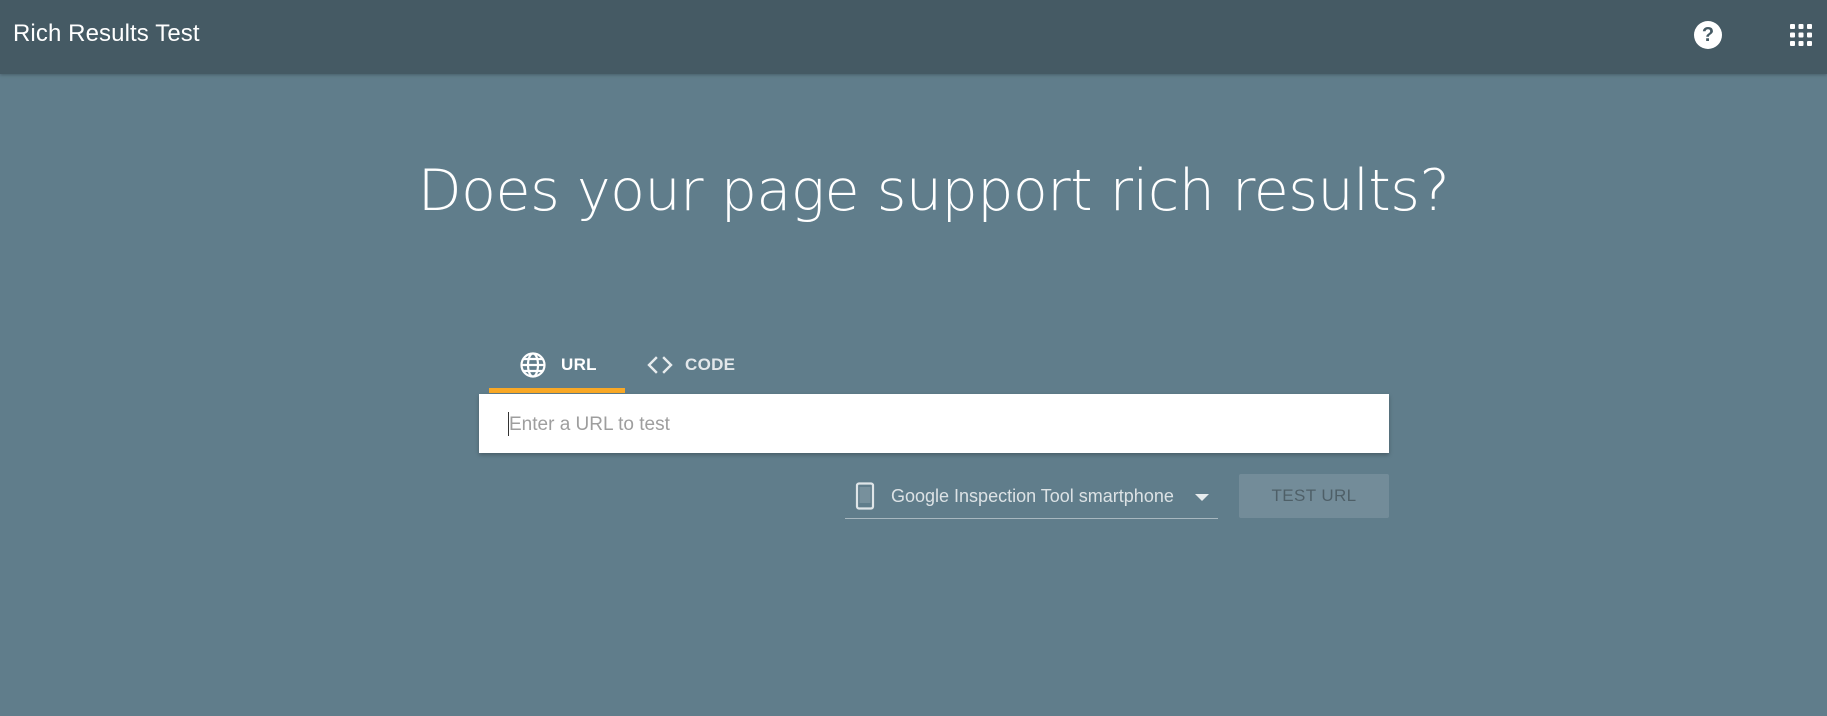 Image resolution: width=1827 pixels, height=716 pixels. Describe the element at coordinates (913, 37) in the screenshot. I see `top-app-bar: Rich Results Test ?` at that location.